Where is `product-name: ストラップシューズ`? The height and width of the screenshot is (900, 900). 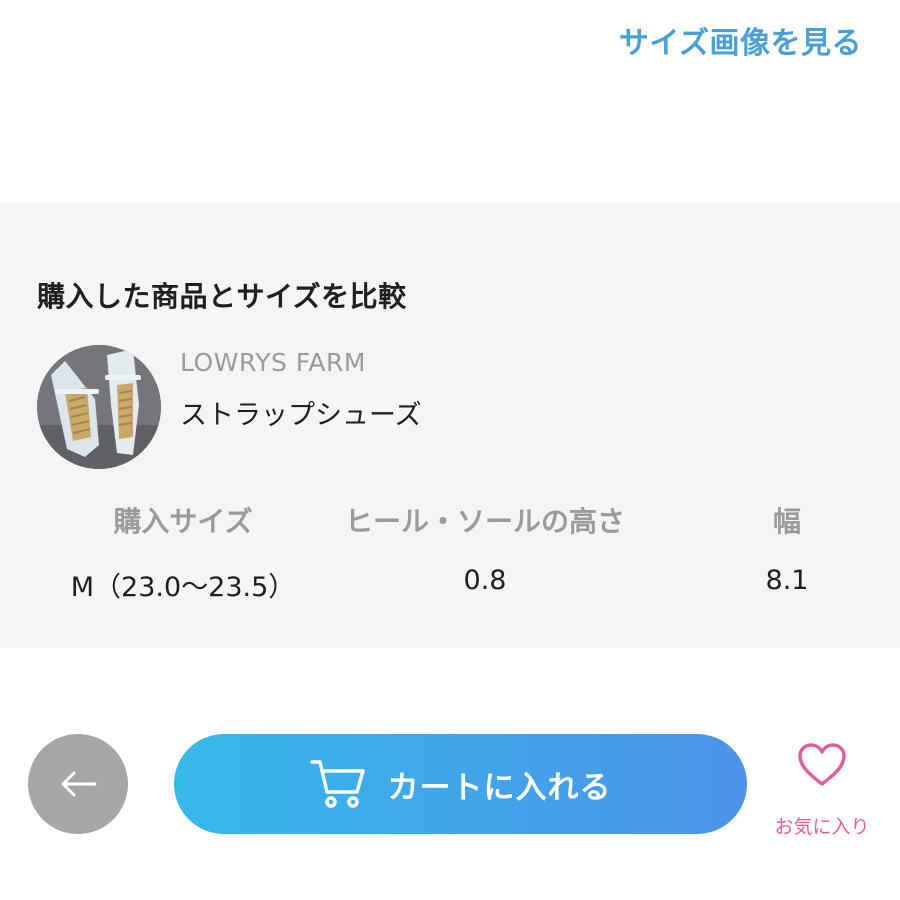
product-name: ストラップシューズ is located at coordinates (301, 415).